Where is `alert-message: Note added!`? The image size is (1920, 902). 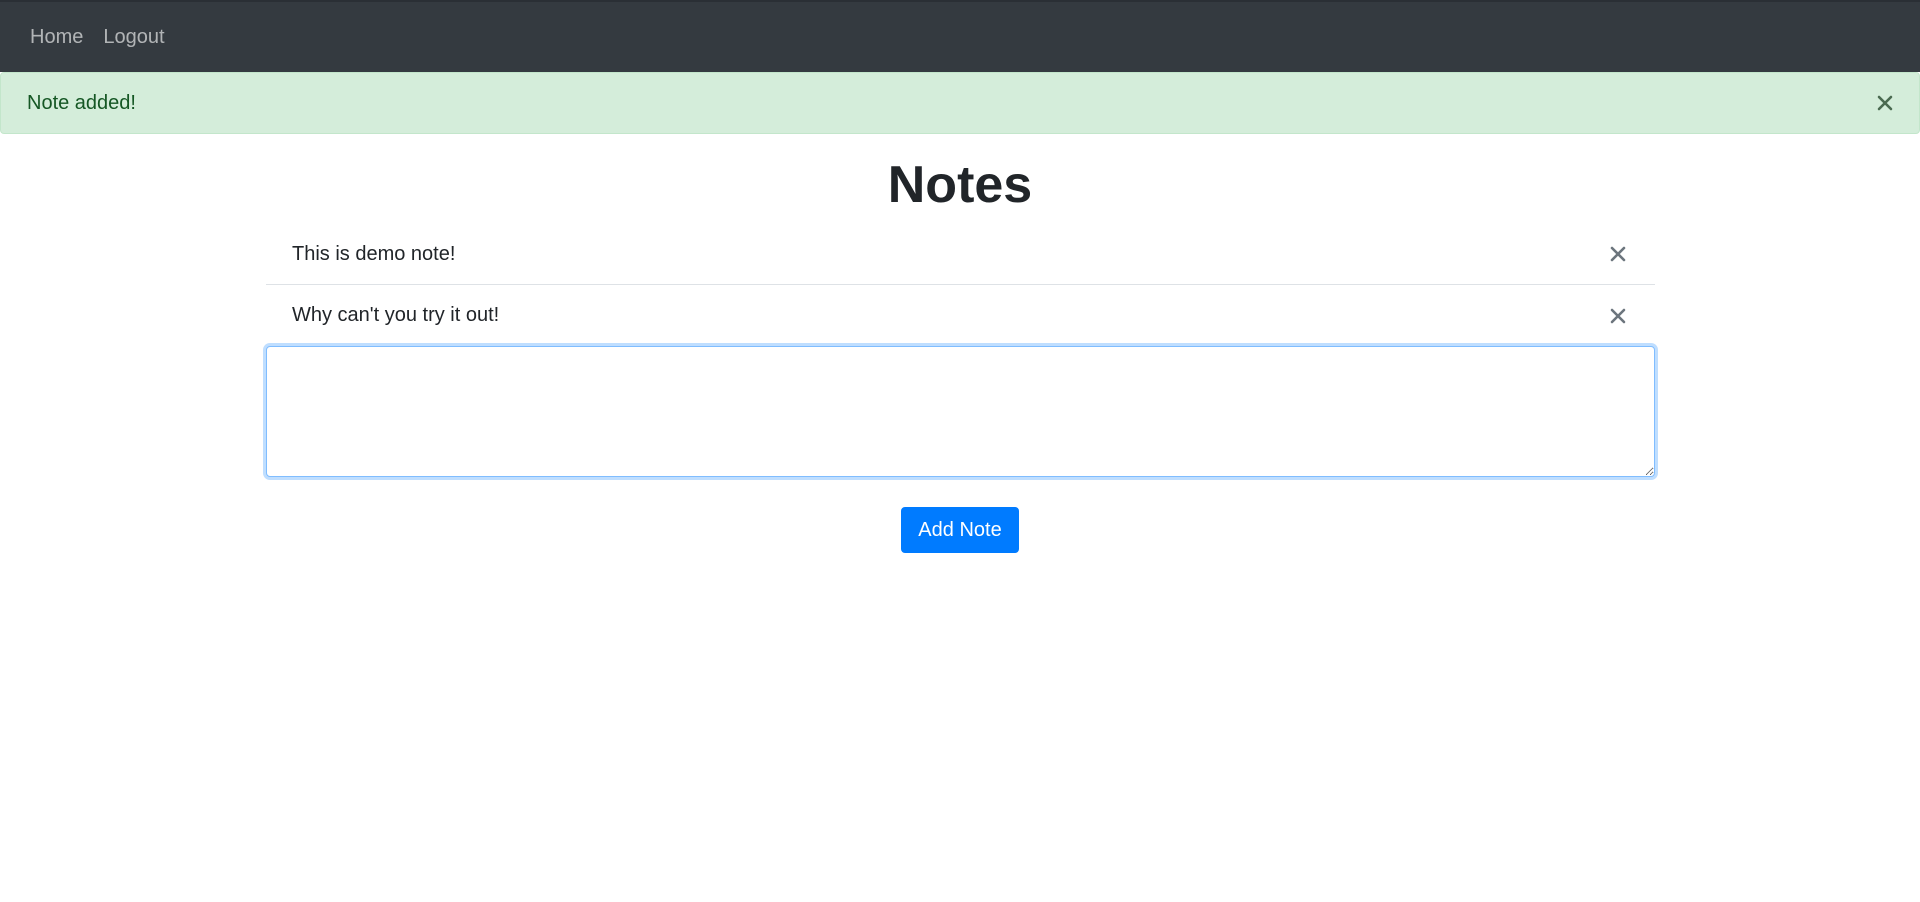
alert-message: Note added! is located at coordinates (81, 102).